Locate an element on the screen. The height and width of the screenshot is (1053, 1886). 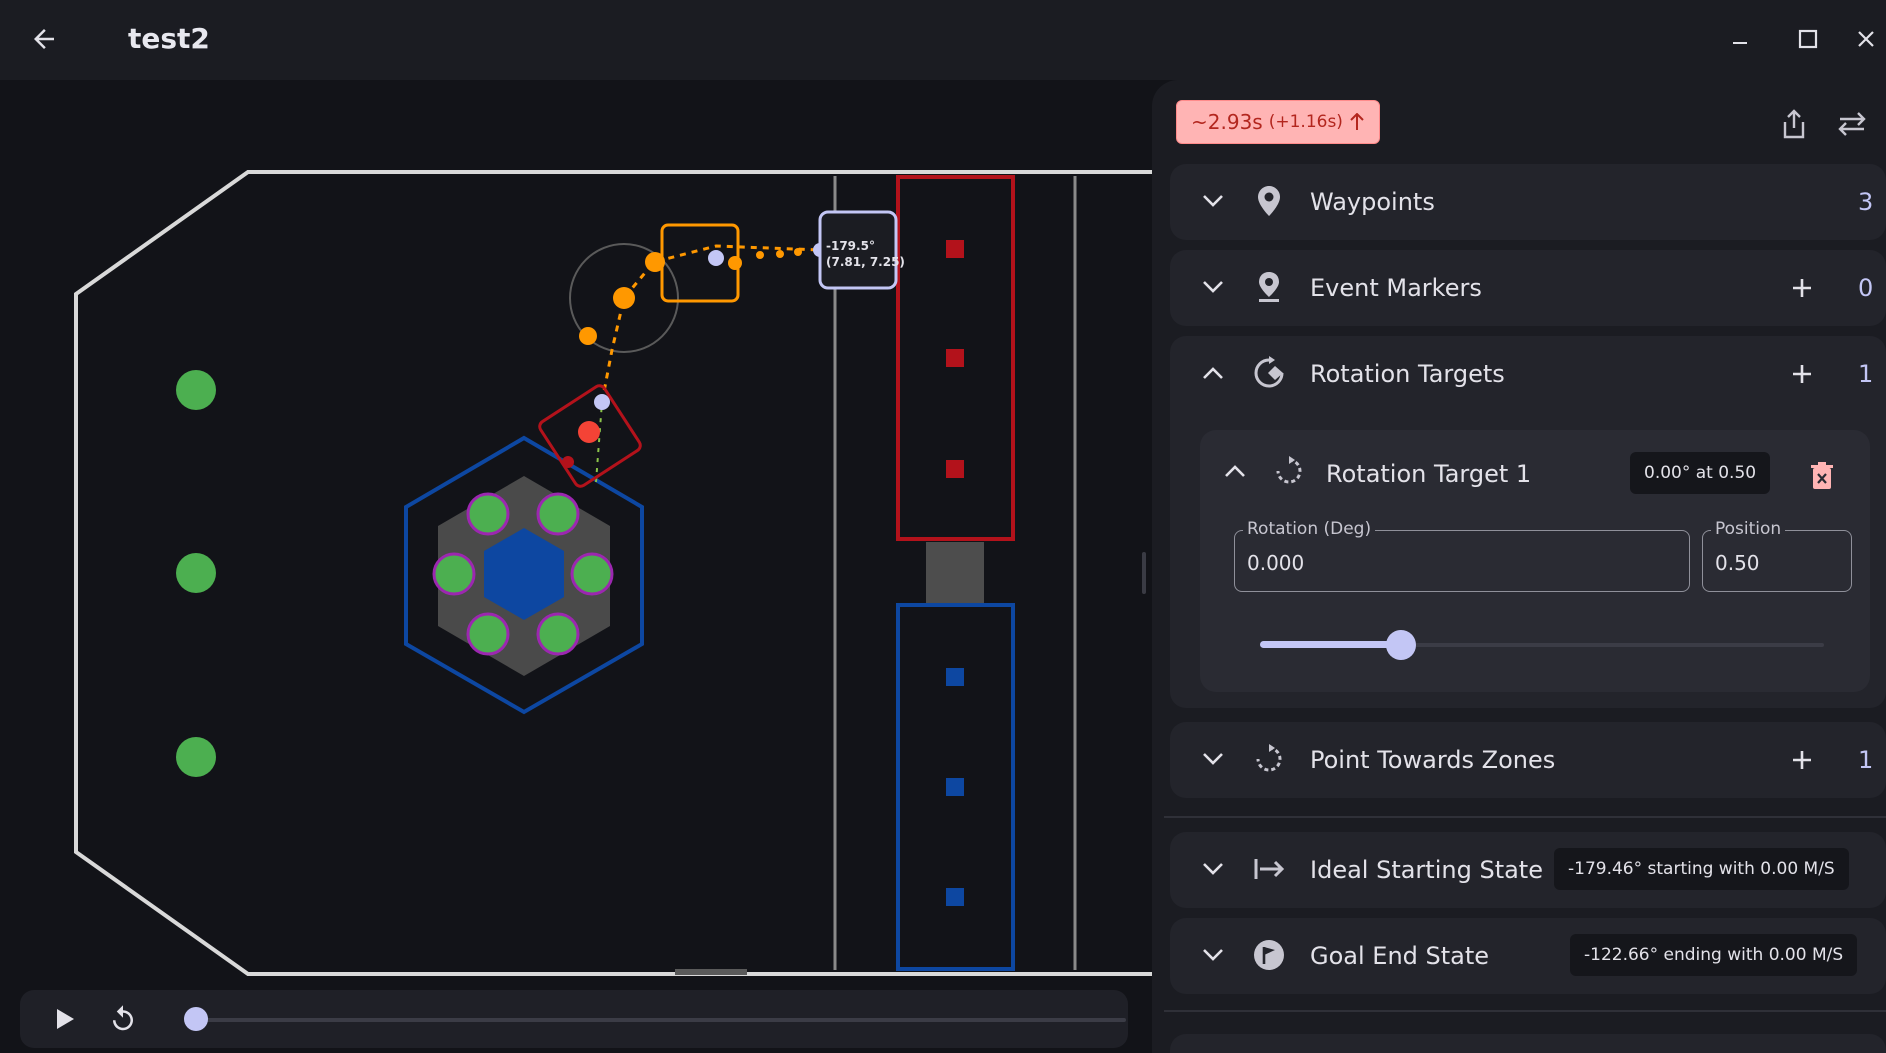
rotation-targets-label: Rotation Targets is located at coordinates (1407, 374).